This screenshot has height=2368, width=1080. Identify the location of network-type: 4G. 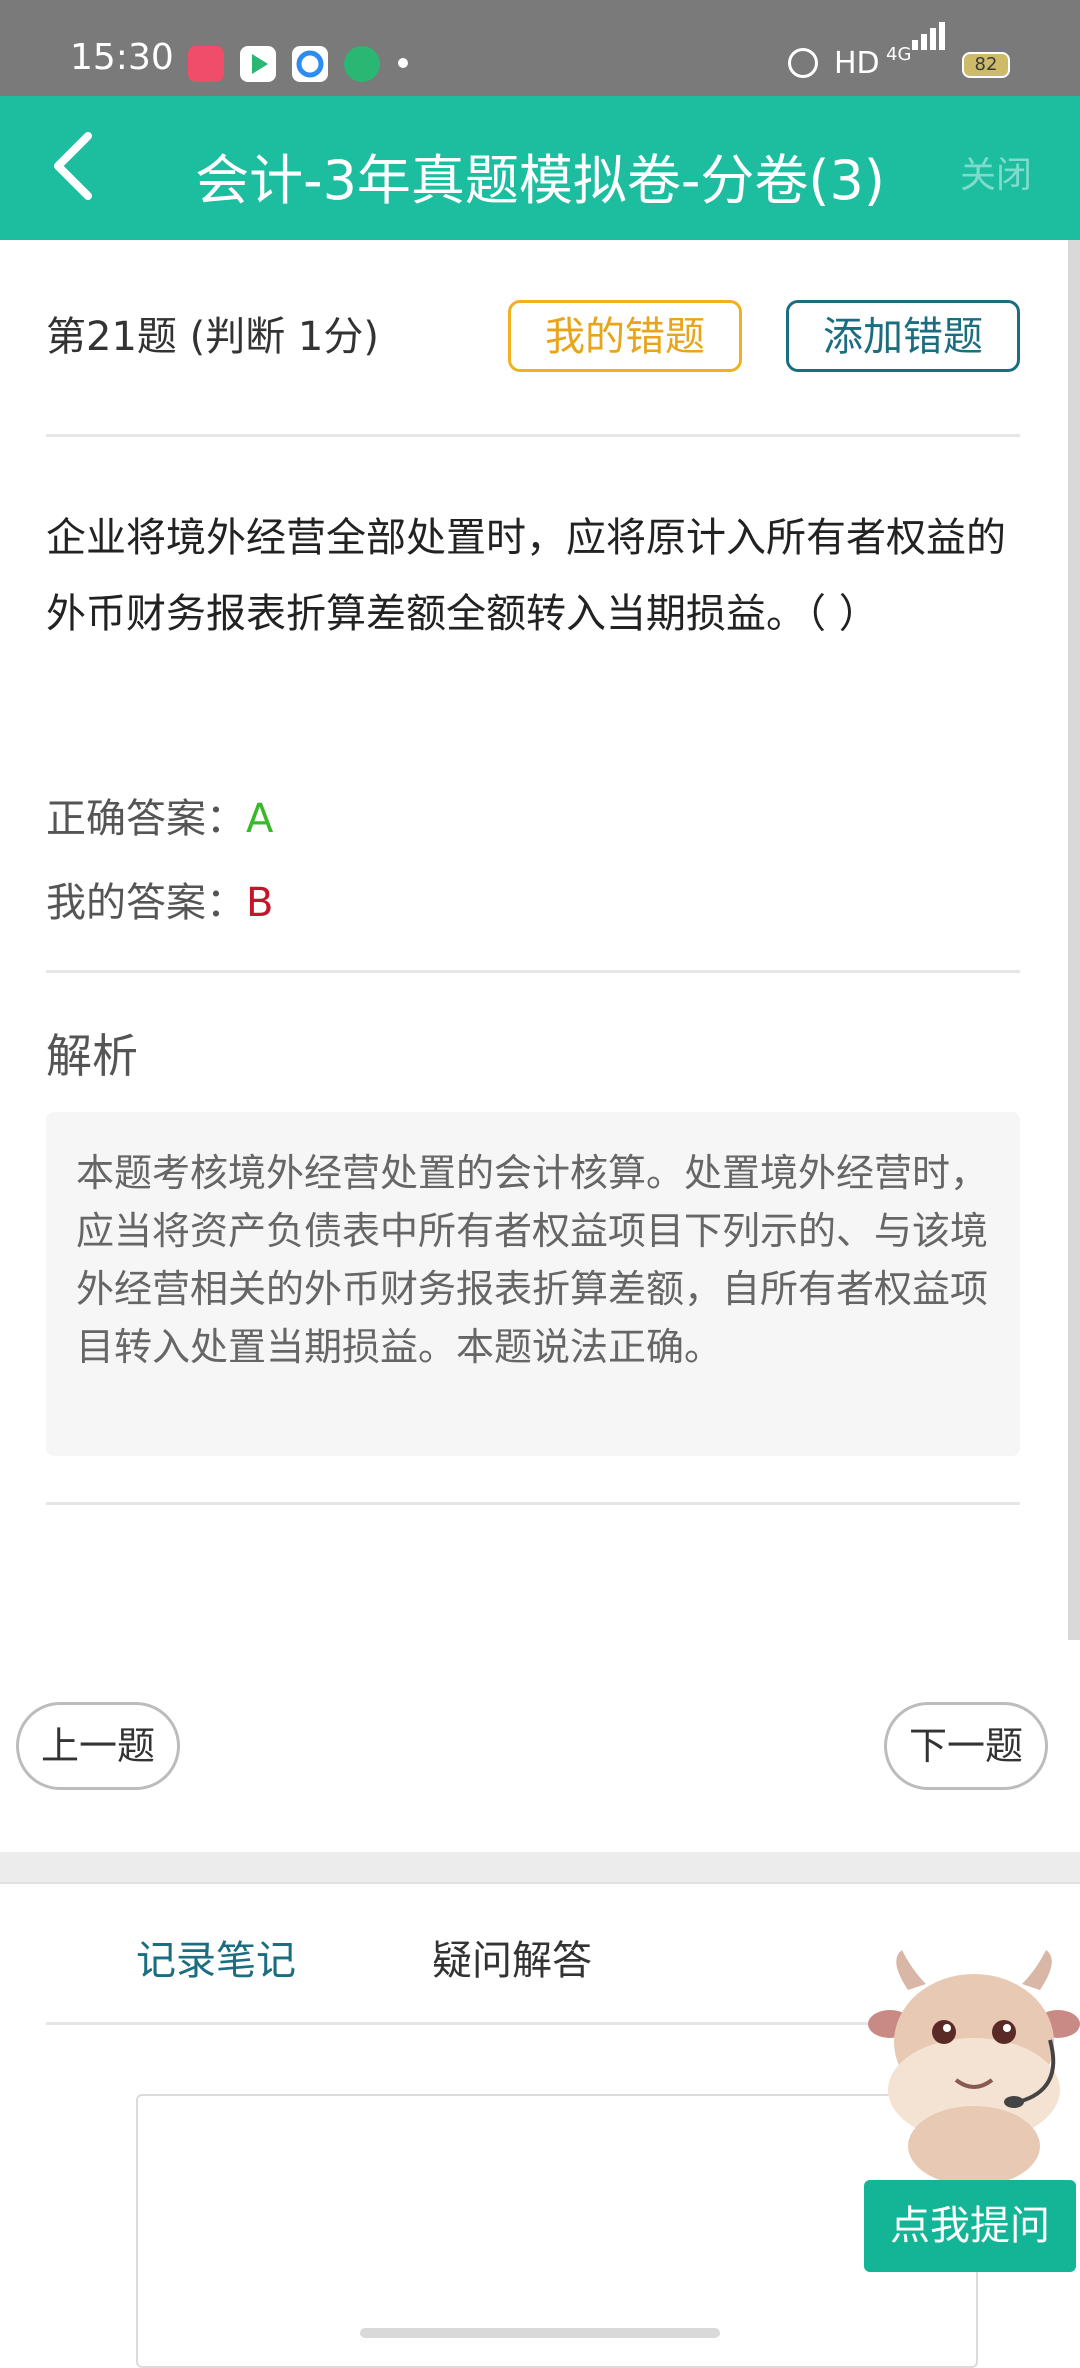
(899, 54).